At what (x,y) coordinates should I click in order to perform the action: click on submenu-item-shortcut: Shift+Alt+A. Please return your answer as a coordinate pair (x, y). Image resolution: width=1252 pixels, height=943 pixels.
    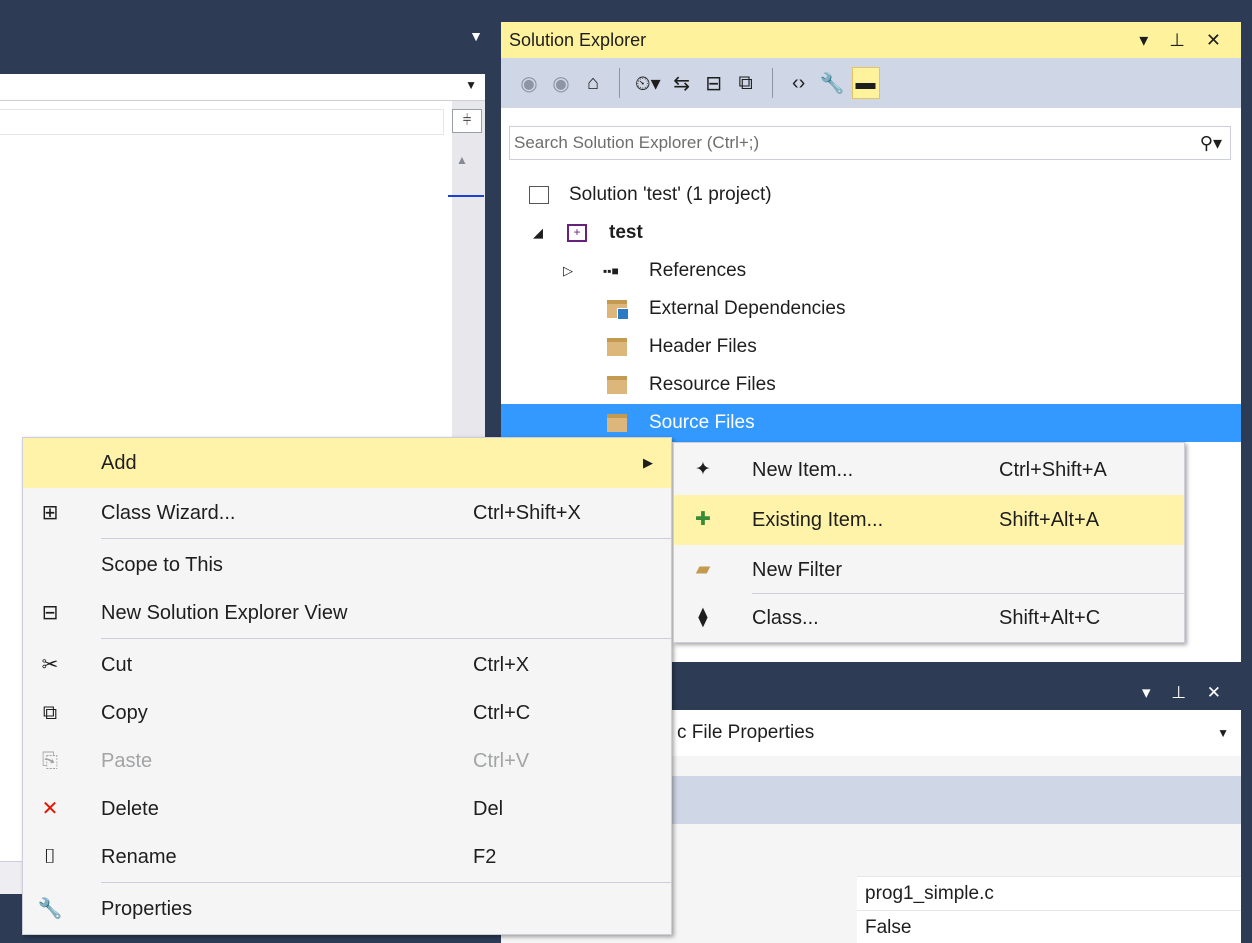
    Looking at the image, I should click on (1049, 520).